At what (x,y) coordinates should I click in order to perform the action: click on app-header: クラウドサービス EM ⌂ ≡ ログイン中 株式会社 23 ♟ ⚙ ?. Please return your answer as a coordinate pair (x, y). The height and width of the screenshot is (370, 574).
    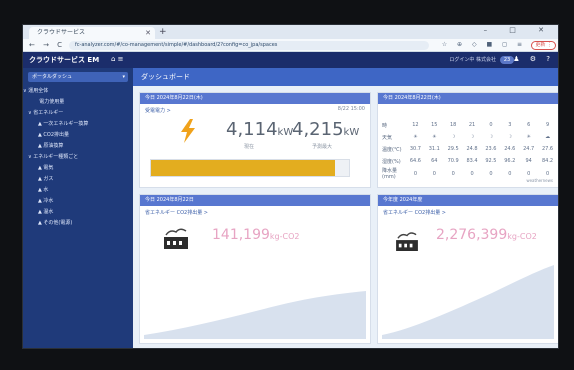
    Looking at the image, I should click on (290, 60).